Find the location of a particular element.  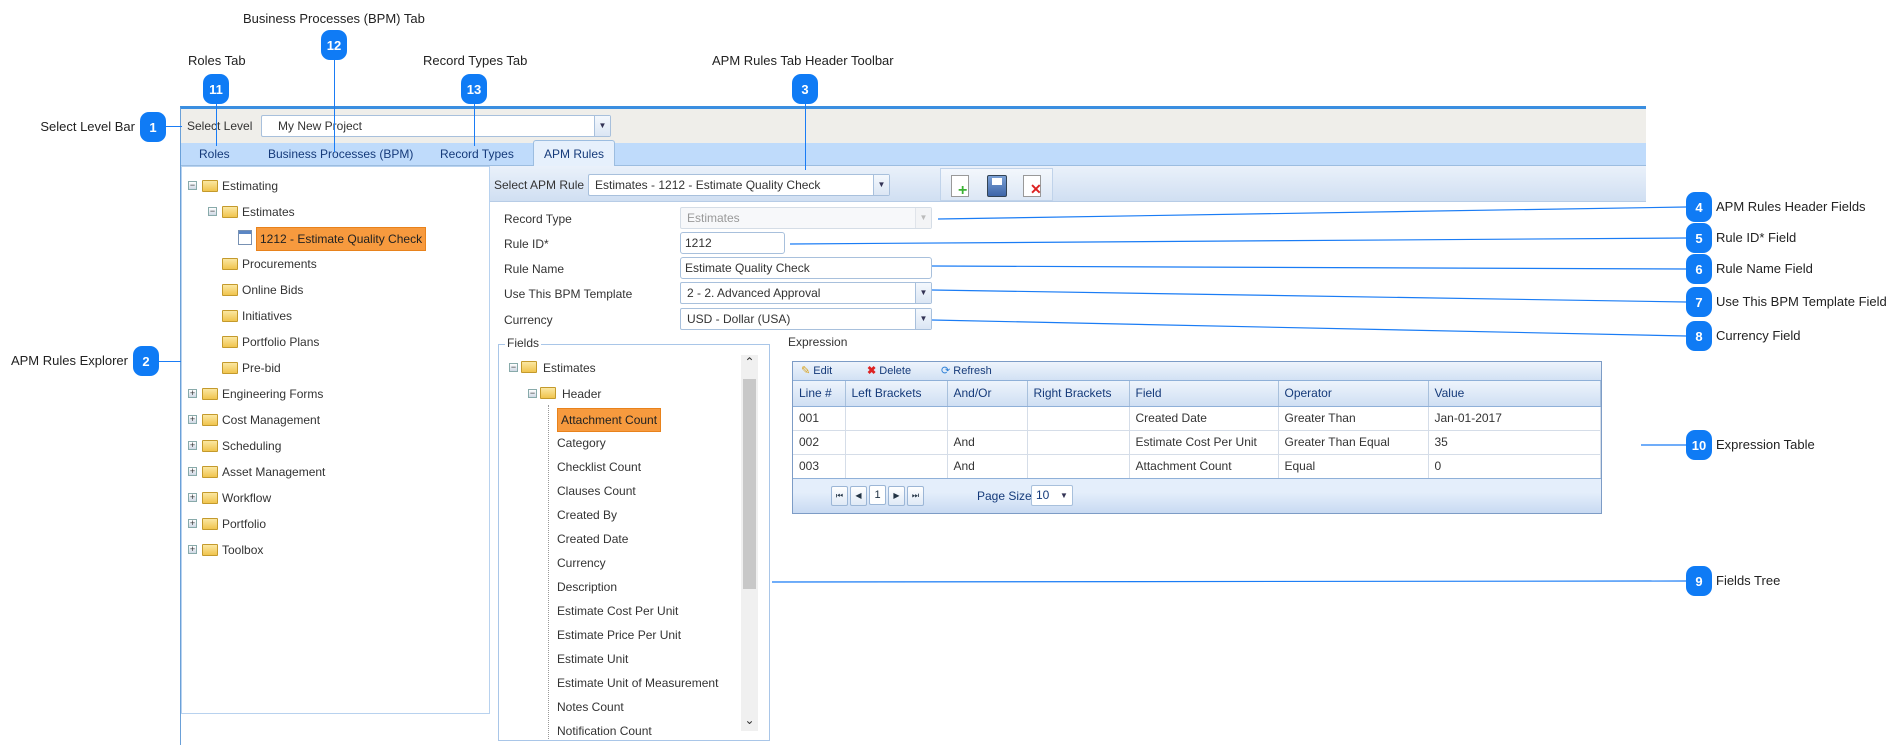

callout-badge-12: 12 is located at coordinates (334, 45).